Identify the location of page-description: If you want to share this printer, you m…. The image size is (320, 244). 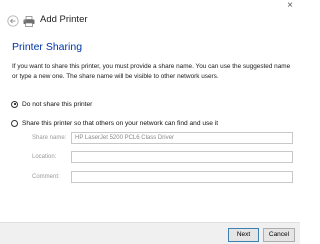
(151, 71).